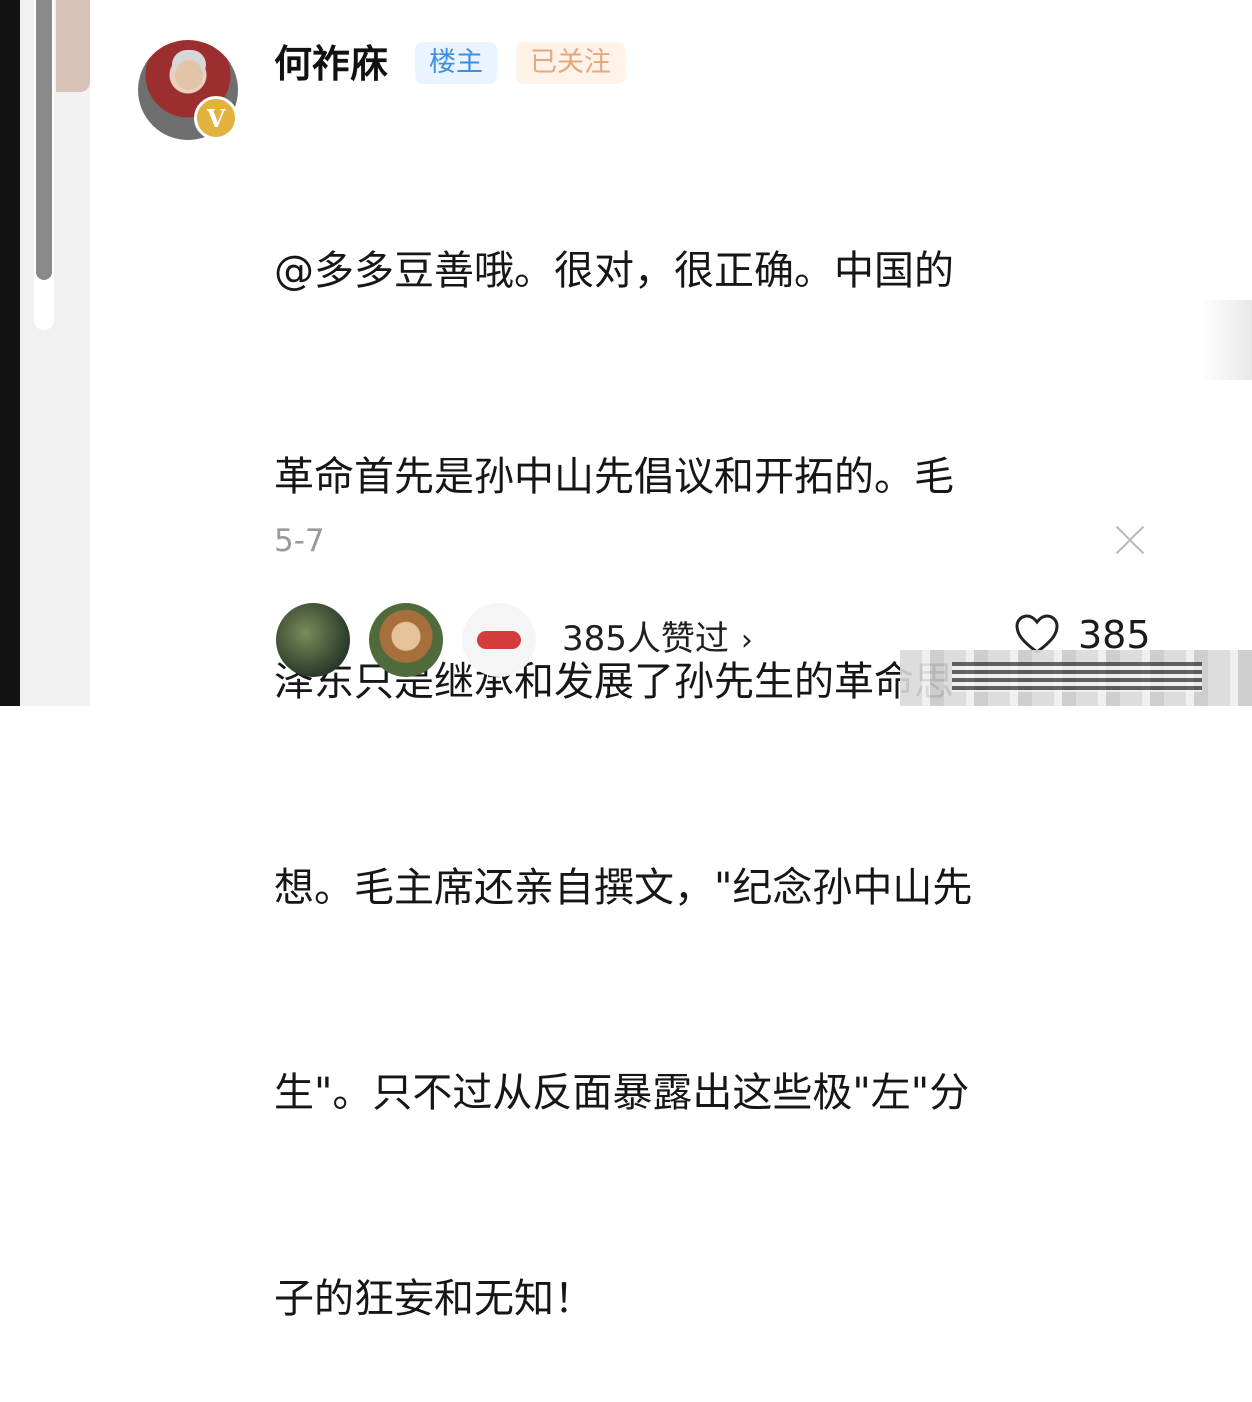 This screenshot has height=1402, width=1252. I want to click on comment-line: 想。毛主席还亲自撰文，"纪念孙中山先, so click(623, 887).